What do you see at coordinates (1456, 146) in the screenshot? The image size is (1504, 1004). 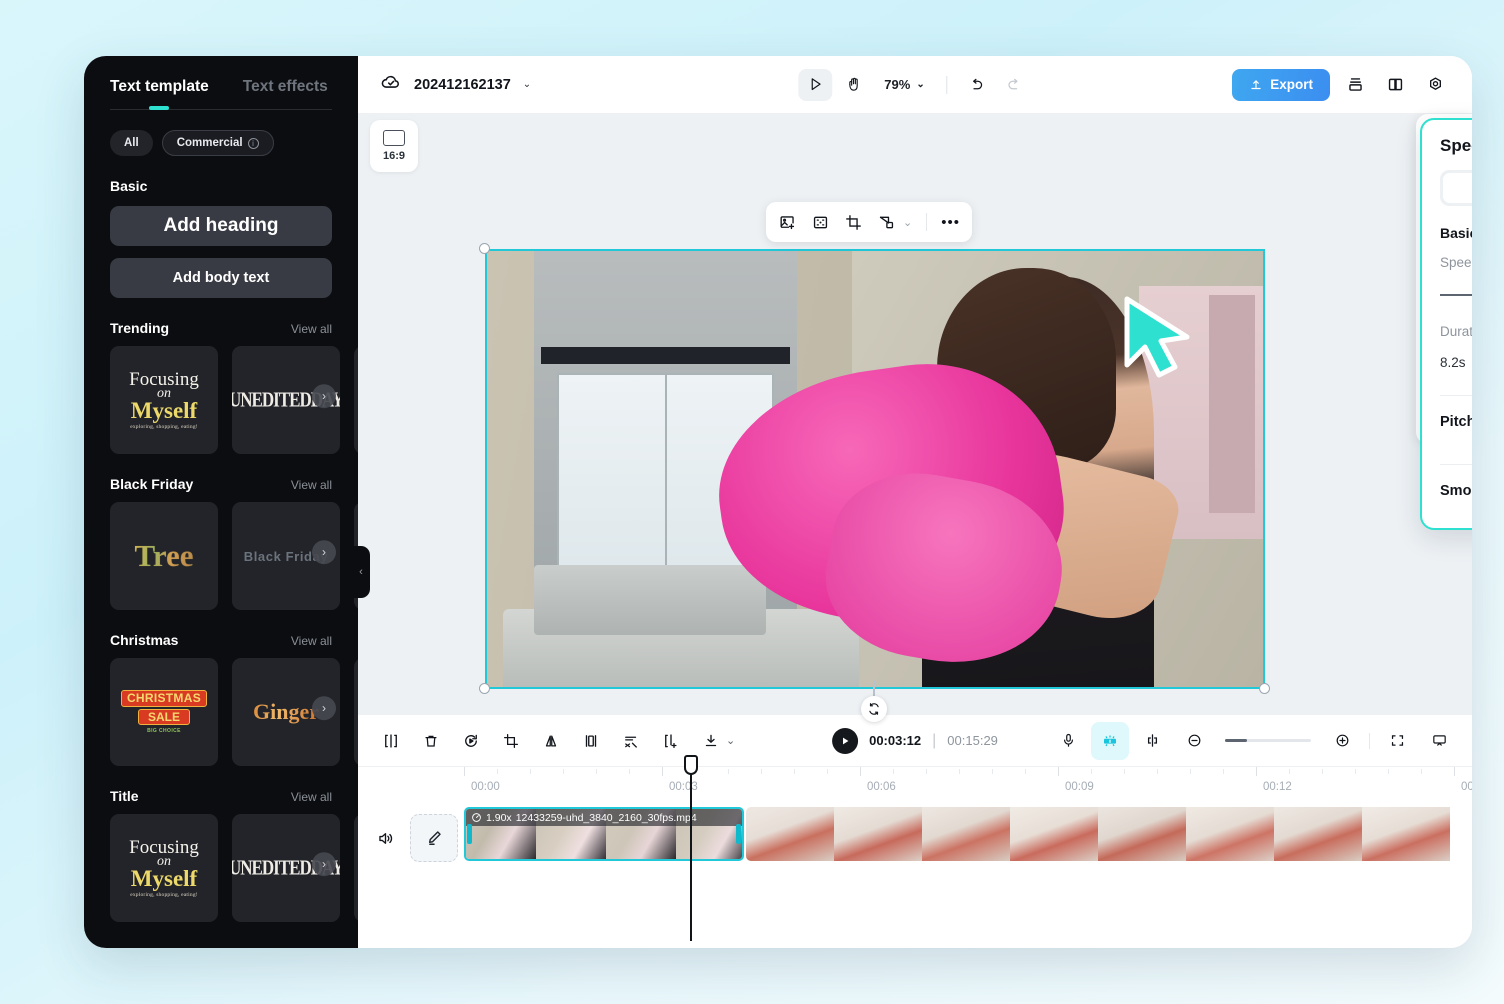 I see `speed-panel-header: Speed ✕` at bounding box center [1456, 146].